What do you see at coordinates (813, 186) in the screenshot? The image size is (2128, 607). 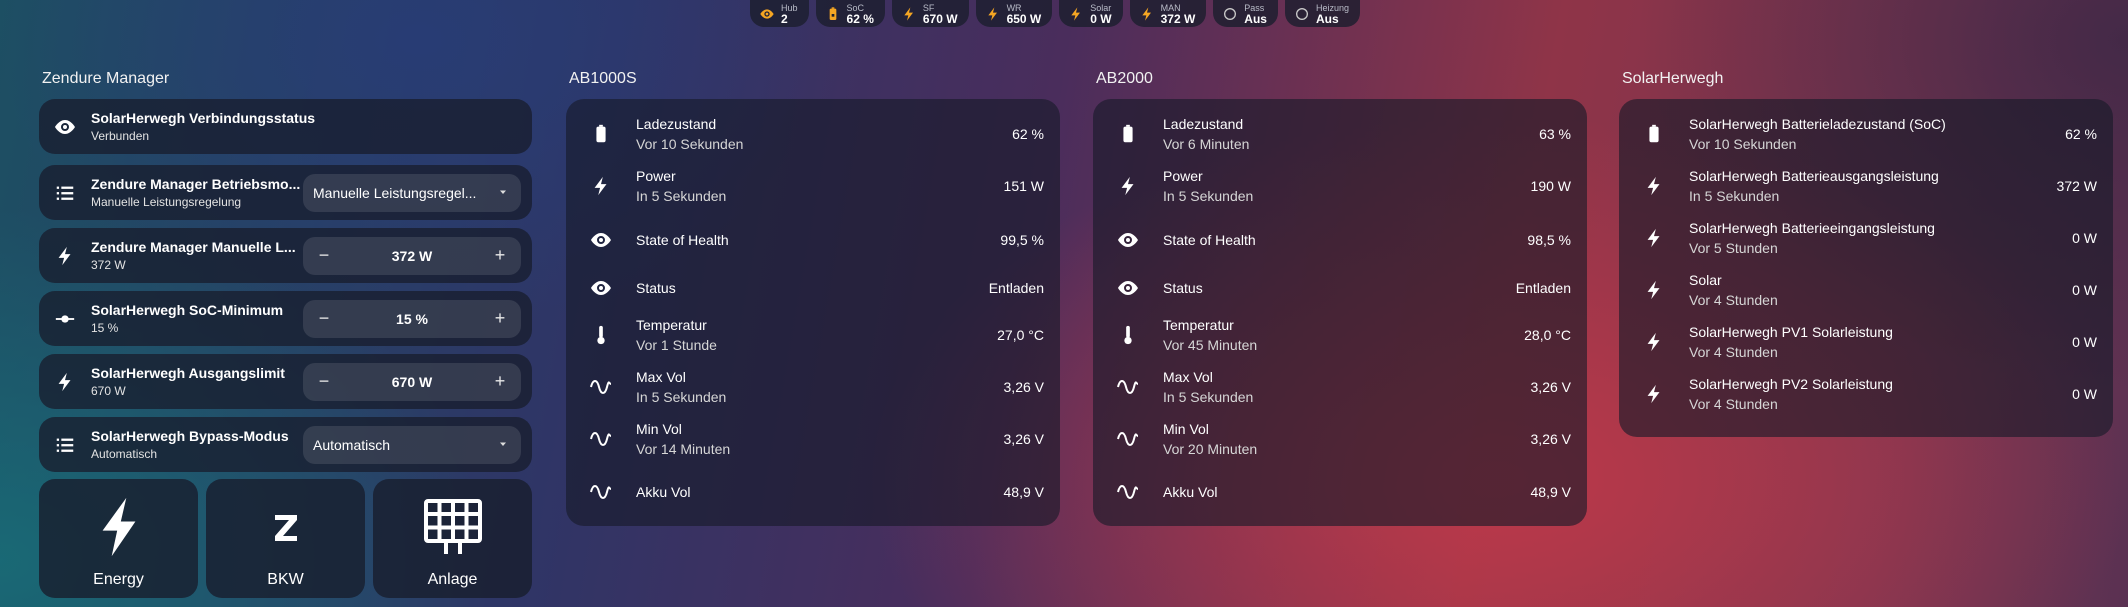 I see `entity-row: Power In 5 Sekunden 151 W` at bounding box center [813, 186].